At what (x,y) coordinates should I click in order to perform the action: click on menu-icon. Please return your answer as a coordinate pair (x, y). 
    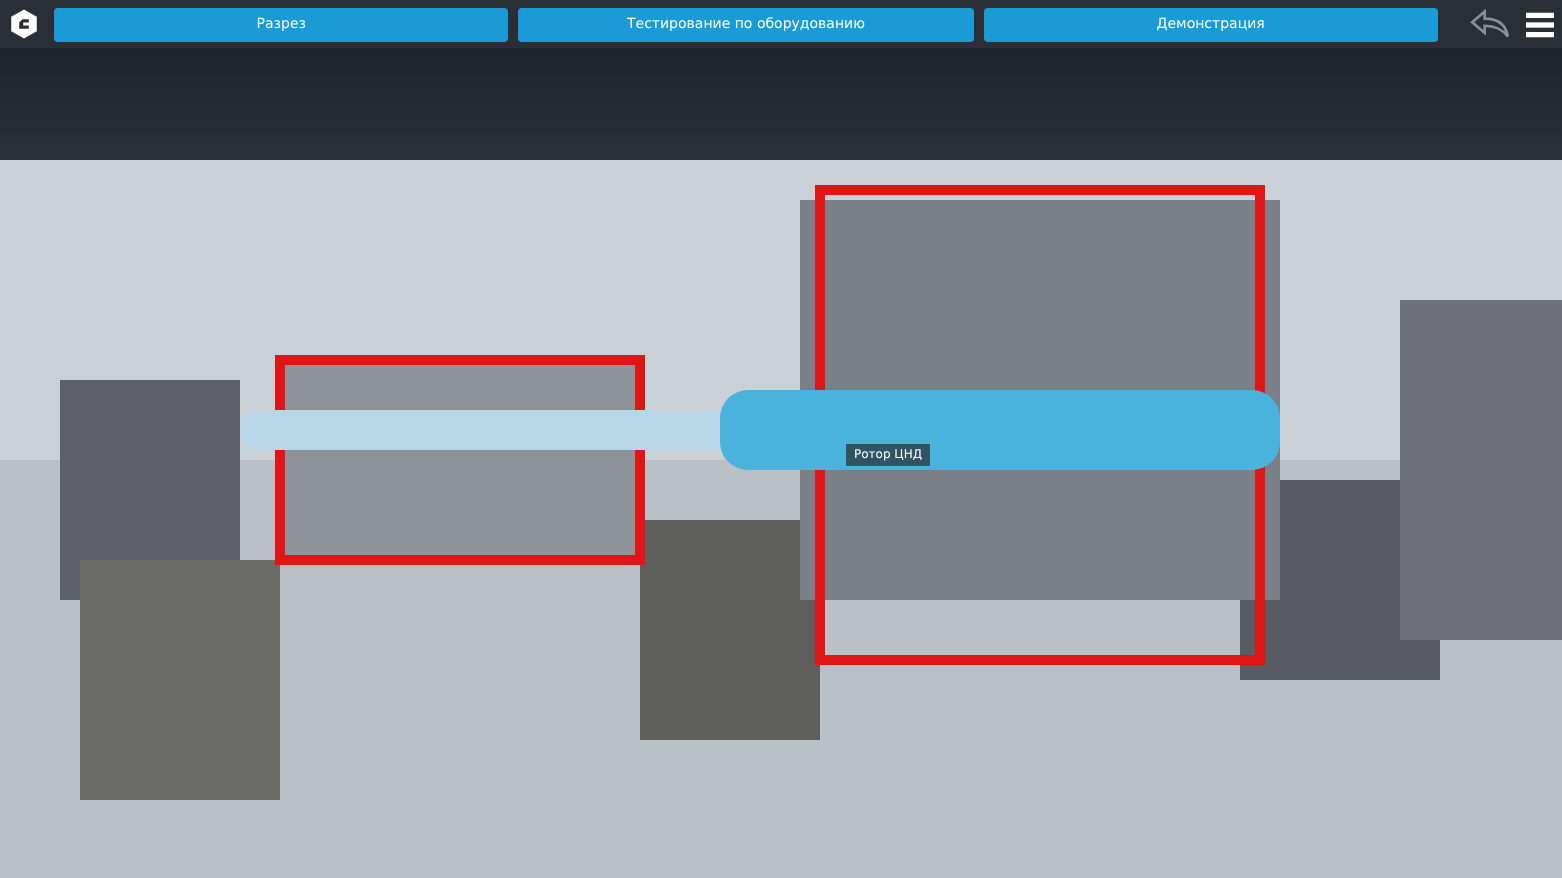
    Looking at the image, I should click on (1539, 24).